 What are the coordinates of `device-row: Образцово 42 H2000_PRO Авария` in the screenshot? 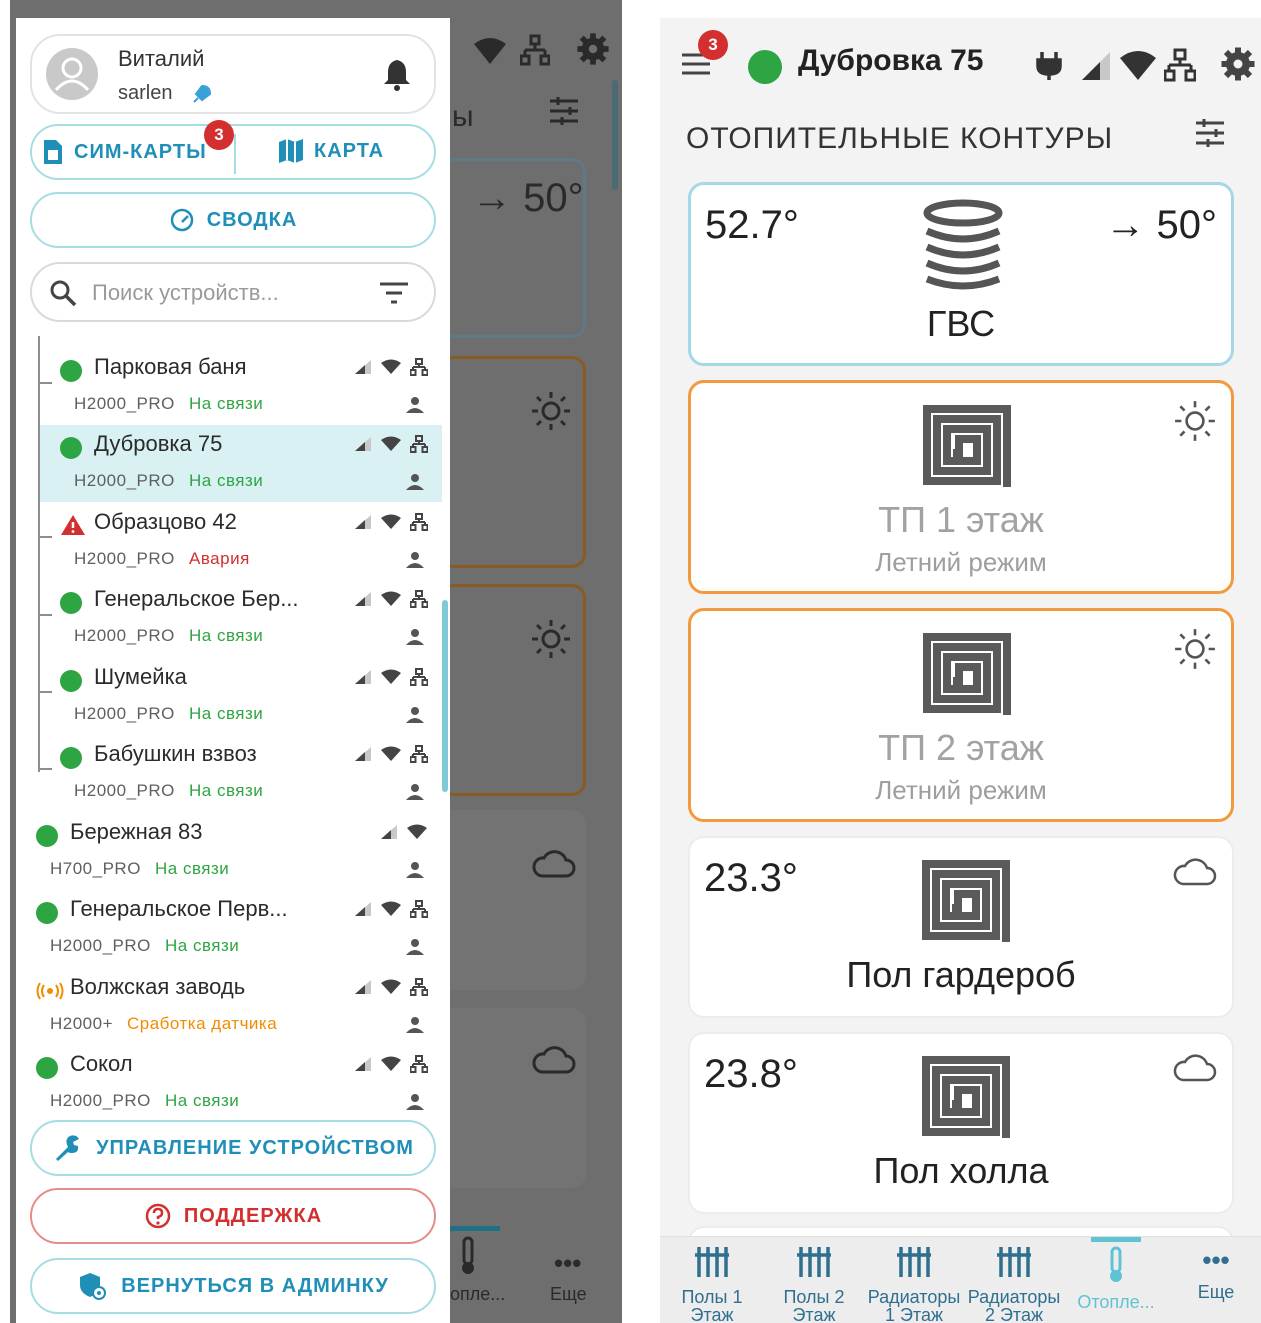 It's located at (229, 541).